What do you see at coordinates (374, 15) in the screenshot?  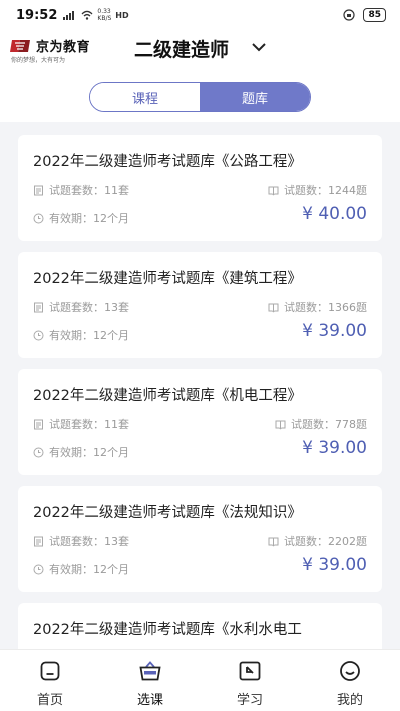 I see `battery-level: 85` at bounding box center [374, 15].